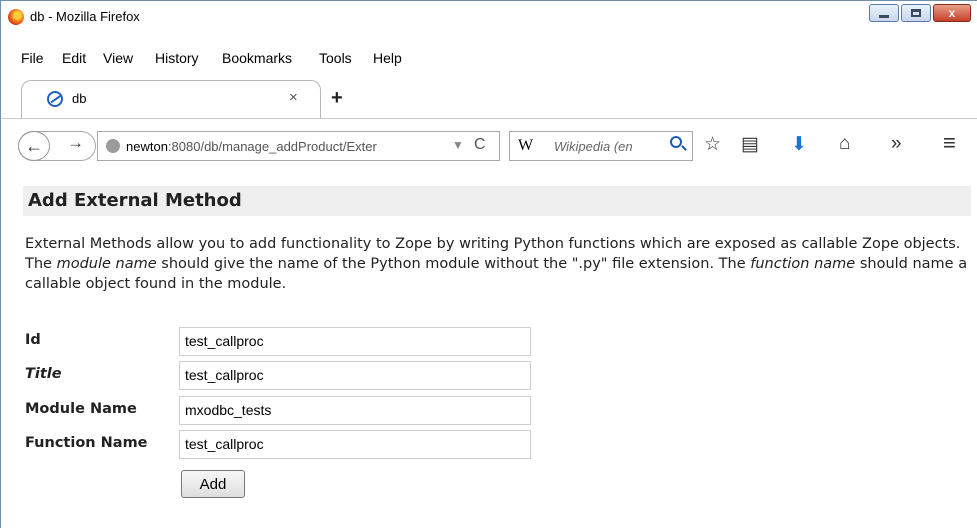  I want to click on window-controls: x, so click(920, 13).